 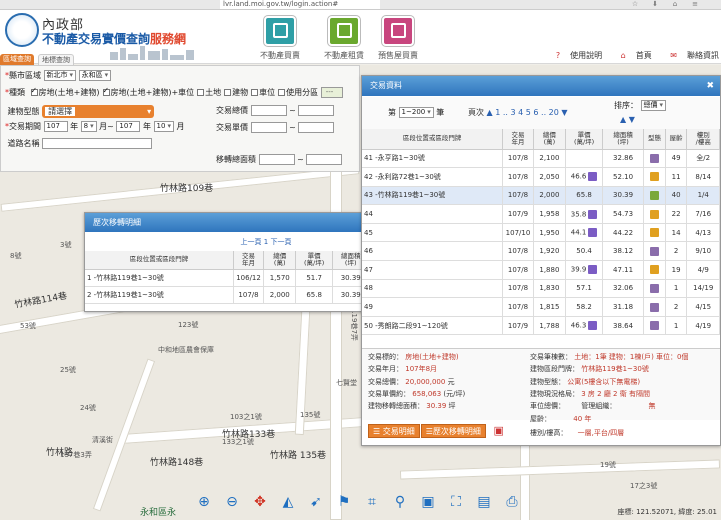 What do you see at coordinates (128, 126) in the screenshot?
I see `to-year-select: 107` at bounding box center [128, 126].